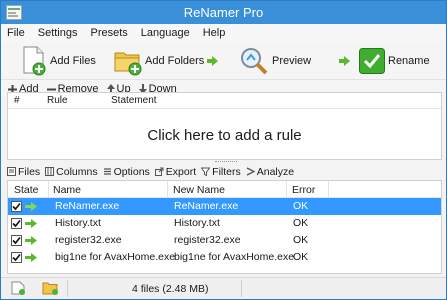 This screenshot has width=447, height=300. What do you see at coordinates (224, 101) in the screenshot?
I see `rules-header: # Rule Statement` at bounding box center [224, 101].